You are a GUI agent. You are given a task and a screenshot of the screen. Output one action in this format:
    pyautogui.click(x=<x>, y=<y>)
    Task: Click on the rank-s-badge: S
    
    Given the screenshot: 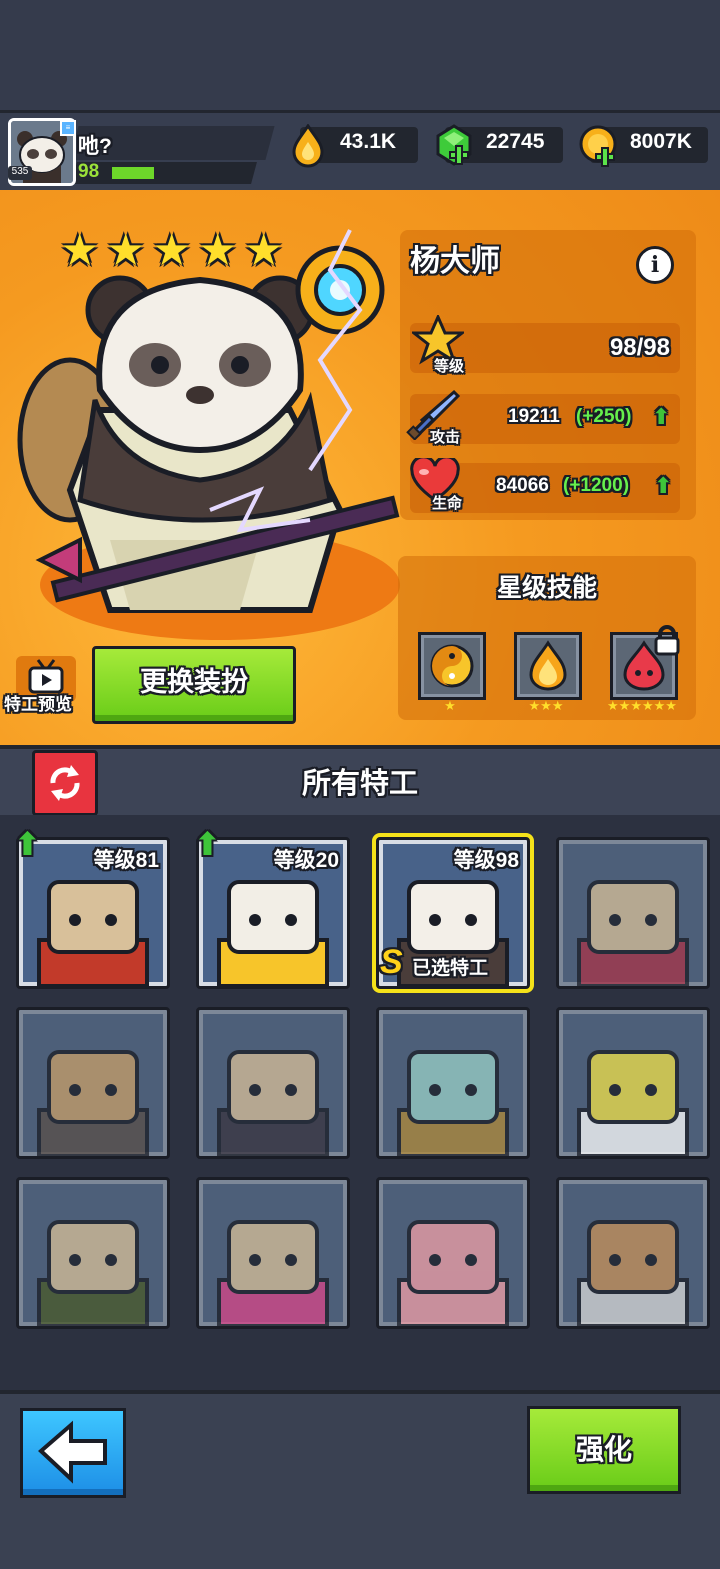 What is the action you would take?
    pyautogui.click(x=391, y=962)
    